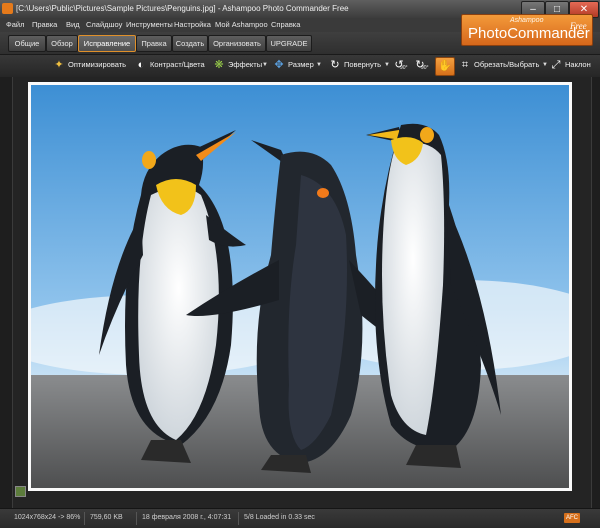  What do you see at coordinates (595, 292) in the screenshot?
I see `right-scroll-strip` at bounding box center [595, 292].